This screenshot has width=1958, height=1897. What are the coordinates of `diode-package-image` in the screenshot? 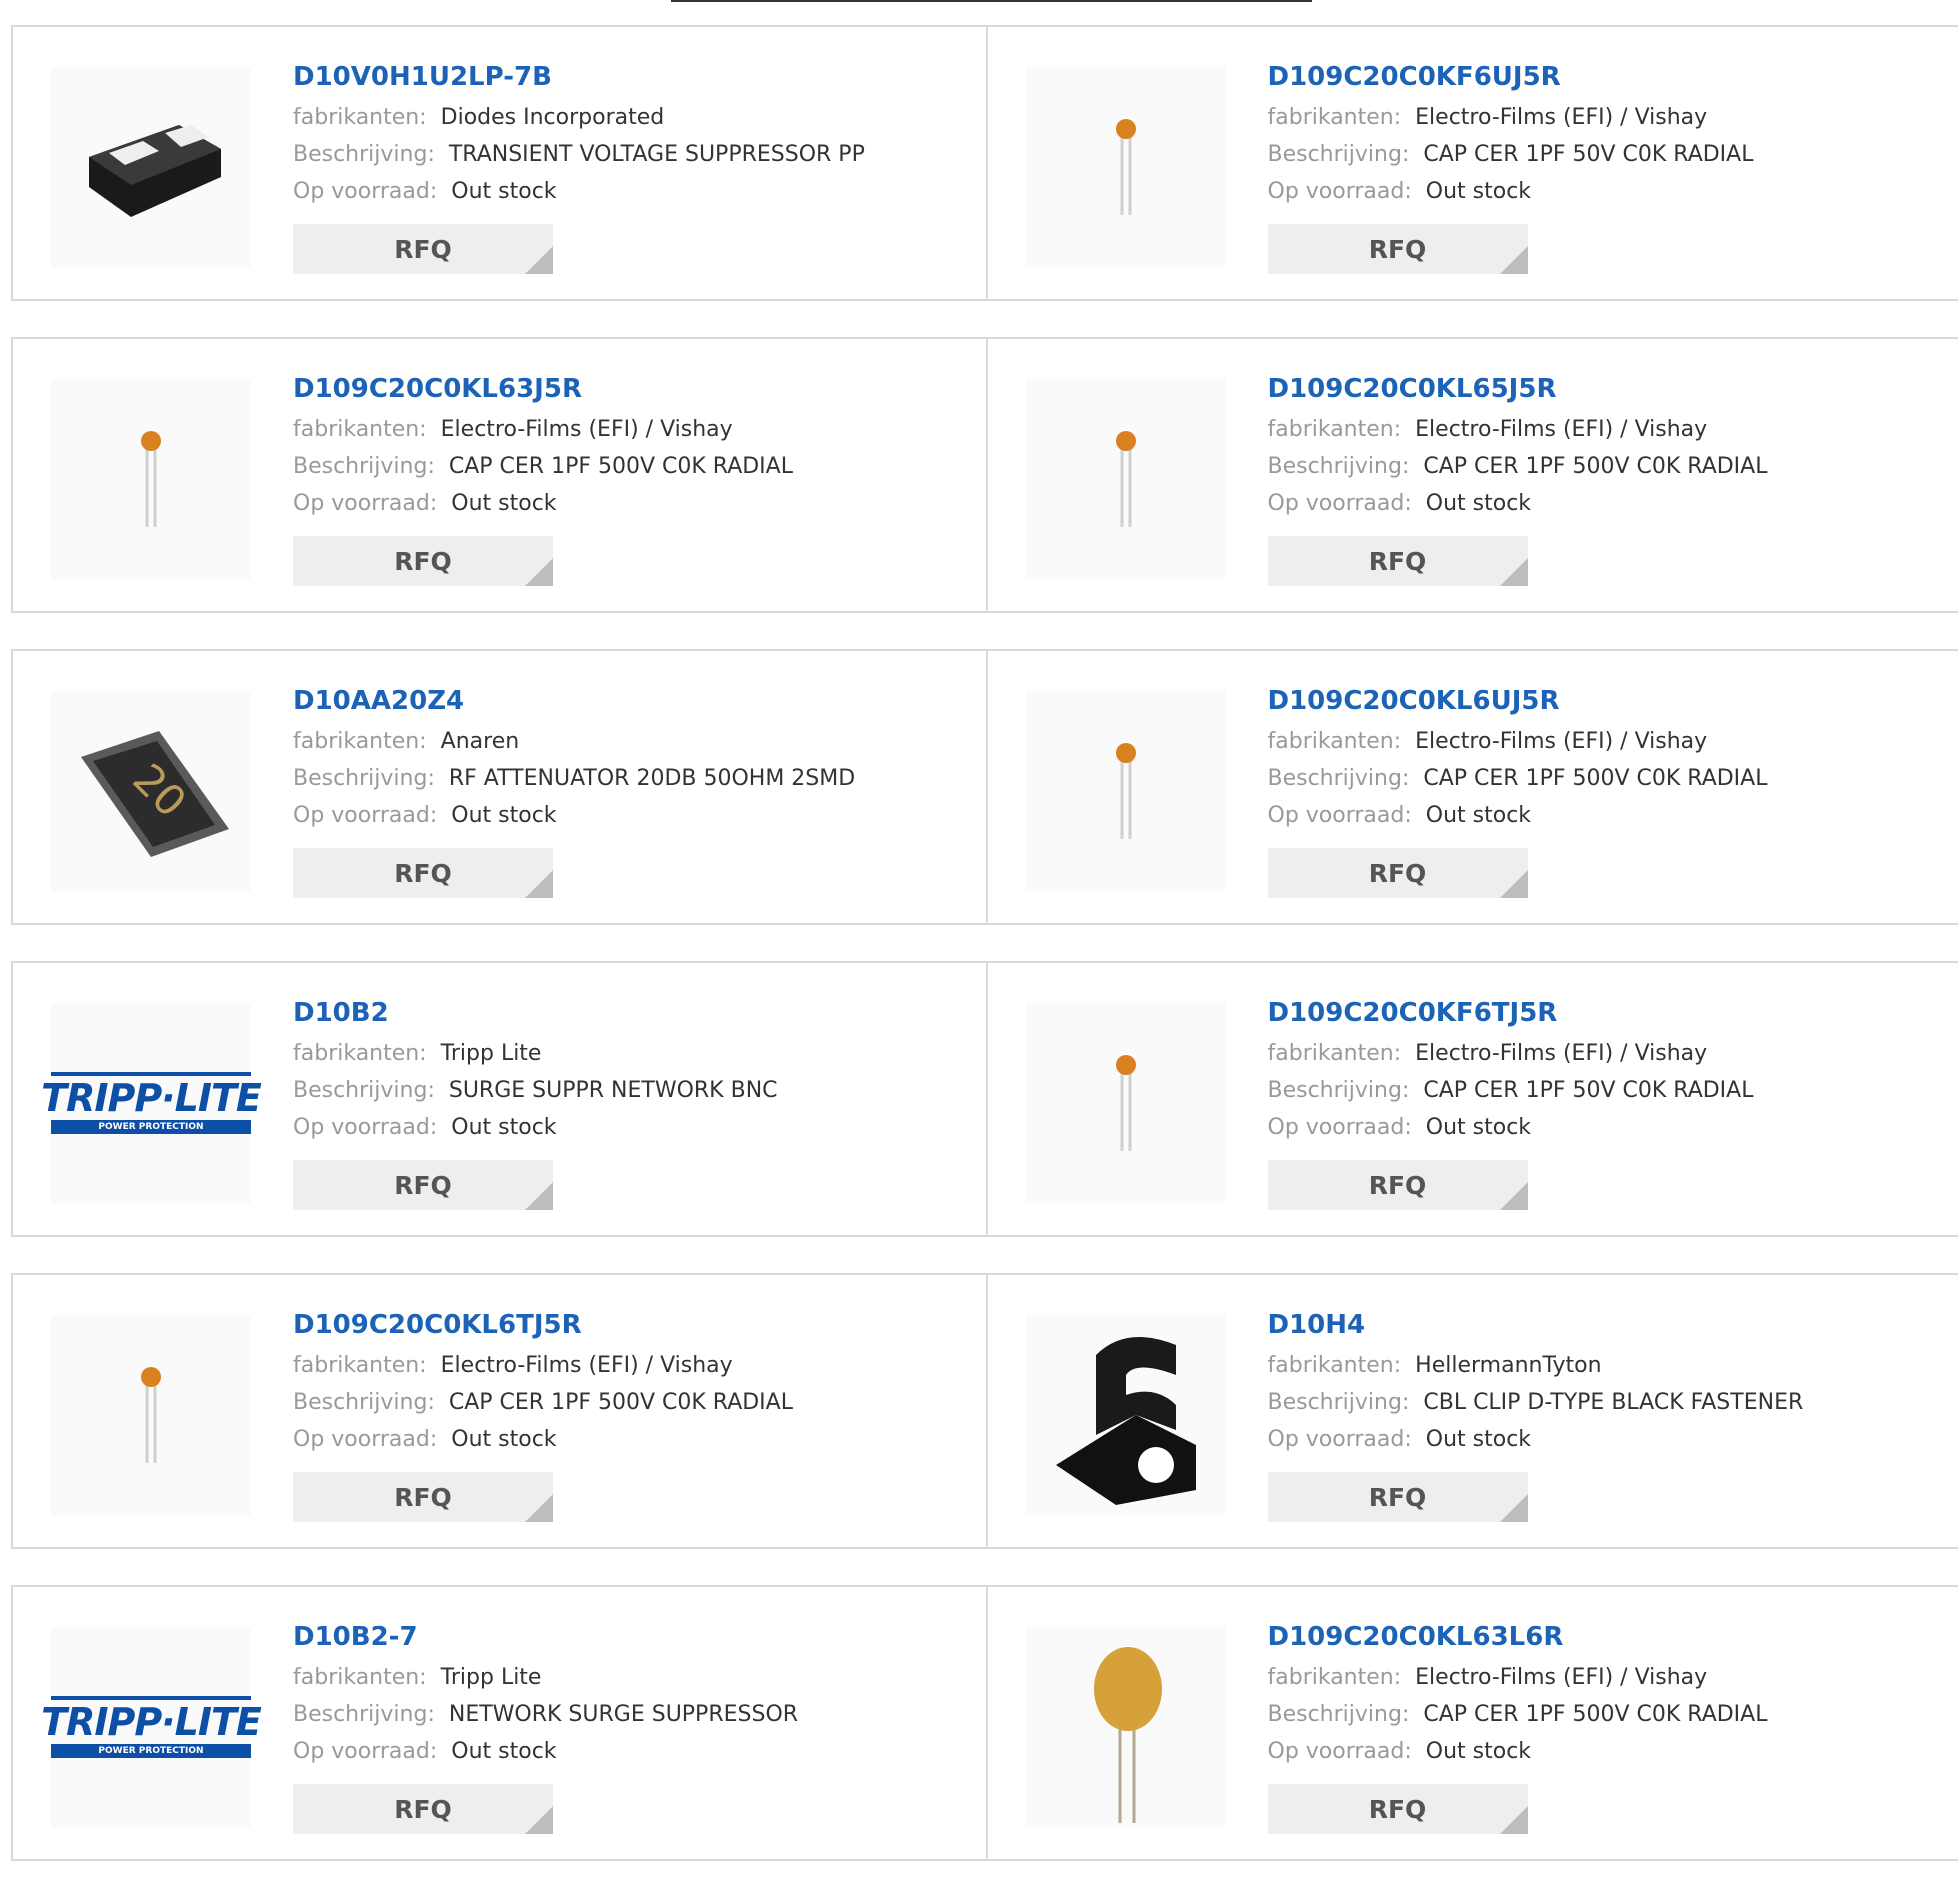 It's located at (151, 167).